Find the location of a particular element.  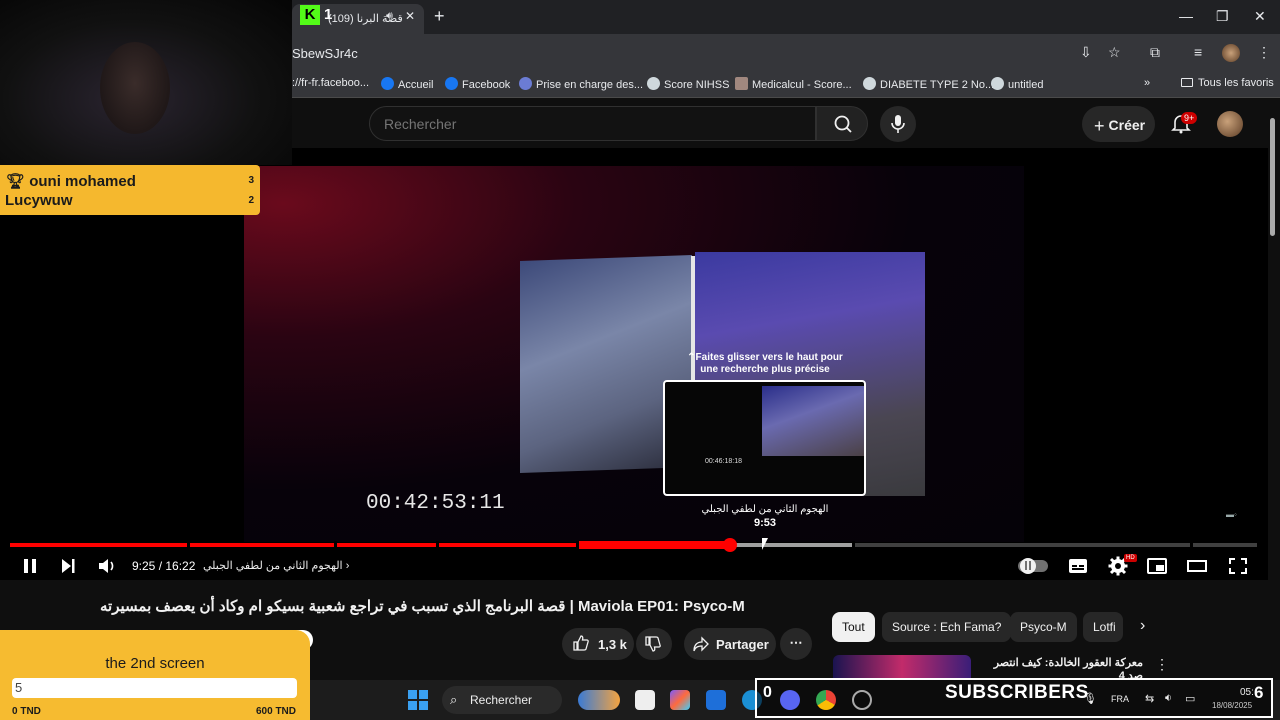

theater-mode-button is located at coordinates (1197, 566).